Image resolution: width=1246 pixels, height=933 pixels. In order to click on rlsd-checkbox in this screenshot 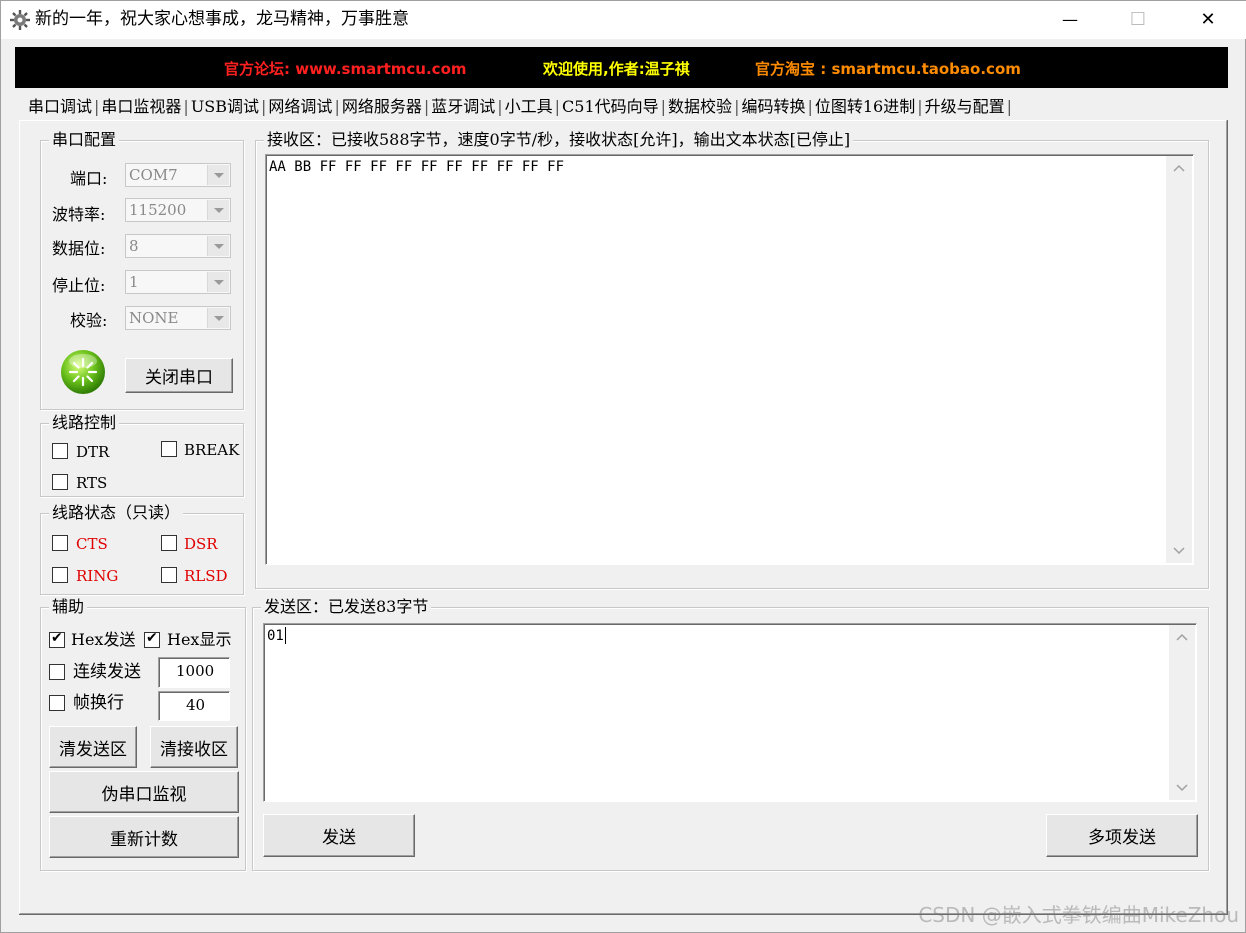, I will do `click(169, 575)`.